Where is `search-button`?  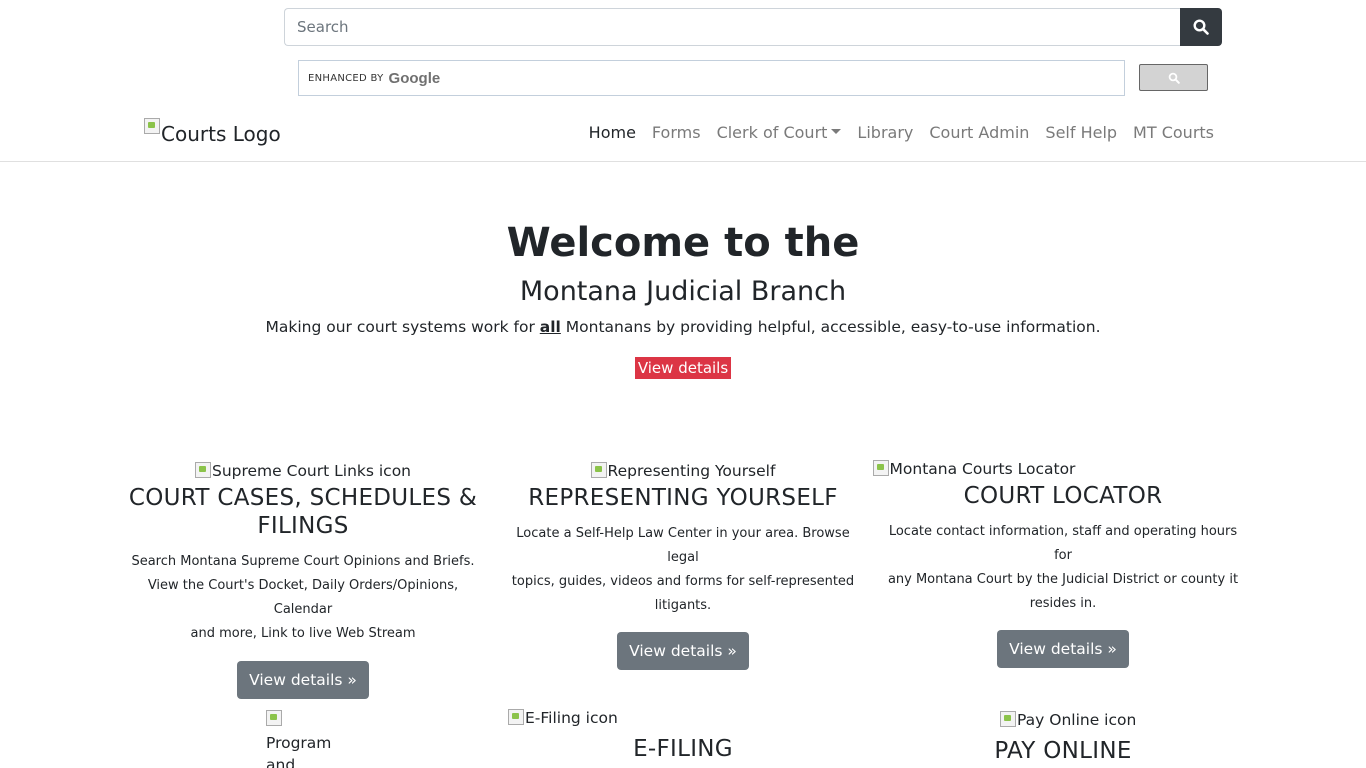
search-button is located at coordinates (1201, 27).